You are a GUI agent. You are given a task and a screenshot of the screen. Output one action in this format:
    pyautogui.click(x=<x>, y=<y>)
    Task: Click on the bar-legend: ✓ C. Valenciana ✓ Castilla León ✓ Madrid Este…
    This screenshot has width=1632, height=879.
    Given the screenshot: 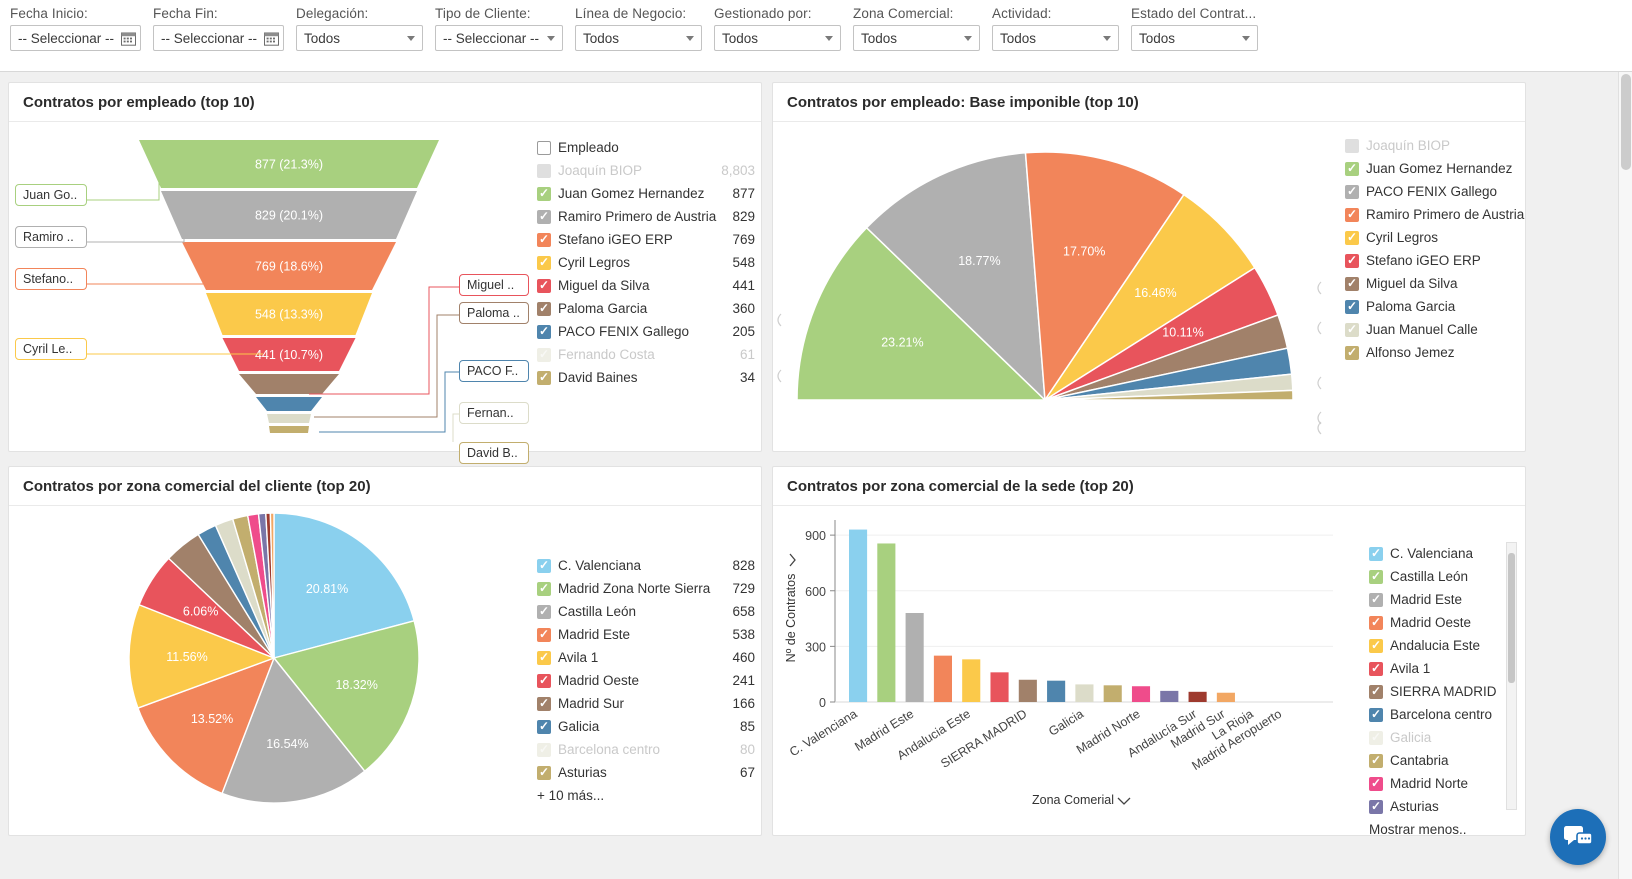 What is the action you would take?
    pyautogui.click(x=1439, y=689)
    